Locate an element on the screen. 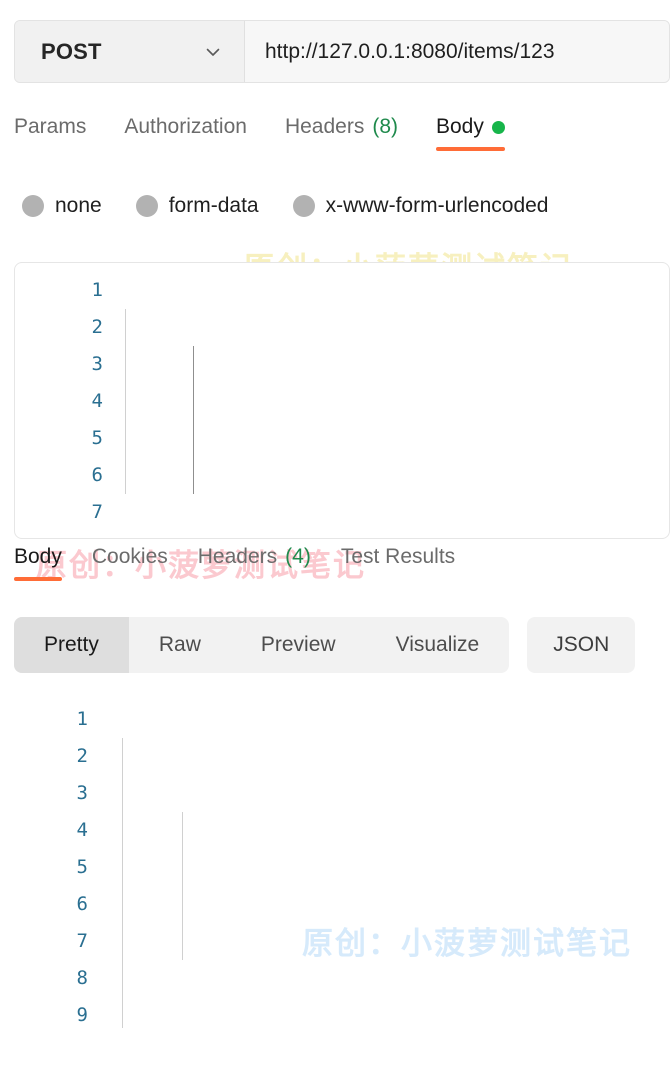 This screenshot has height=1072, width=670. view-mode-pretty-label: Pretty is located at coordinates (71, 644).